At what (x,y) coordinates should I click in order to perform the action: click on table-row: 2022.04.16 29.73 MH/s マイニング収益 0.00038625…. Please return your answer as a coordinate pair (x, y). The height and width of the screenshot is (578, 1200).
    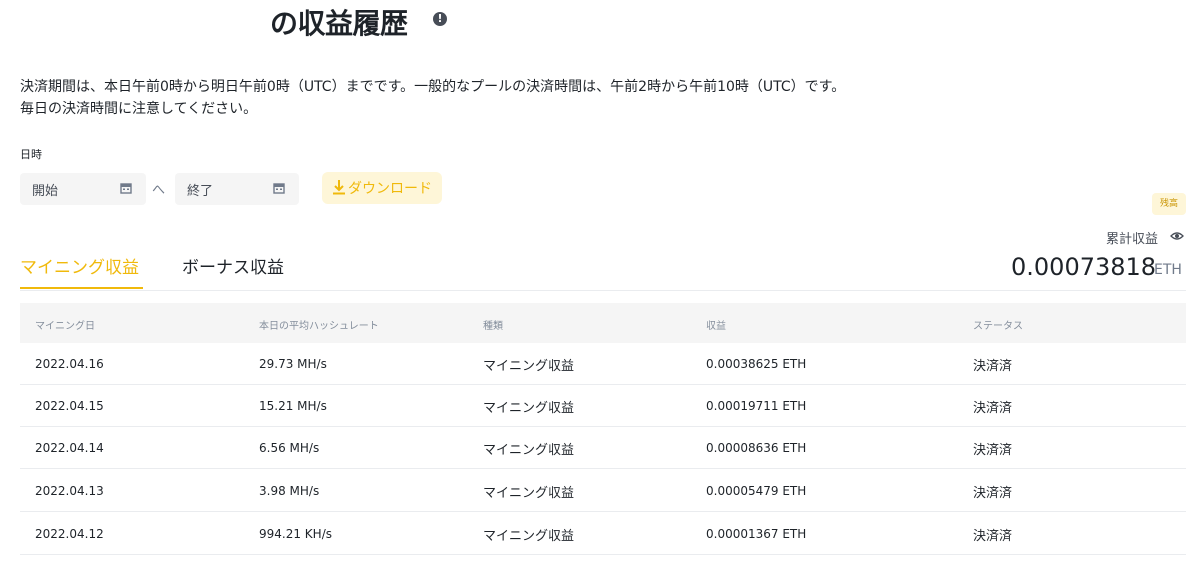
    Looking at the image, I should click on (603, 364).